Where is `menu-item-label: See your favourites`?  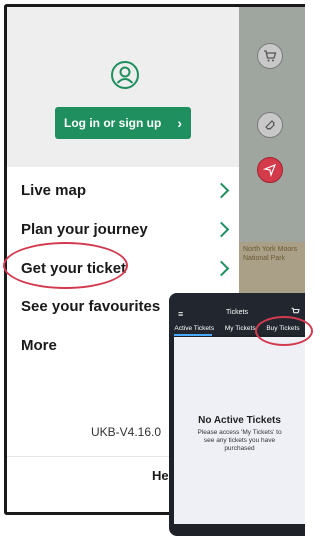 menu-item-label: See your favourites is located at coordinates (91, 306).